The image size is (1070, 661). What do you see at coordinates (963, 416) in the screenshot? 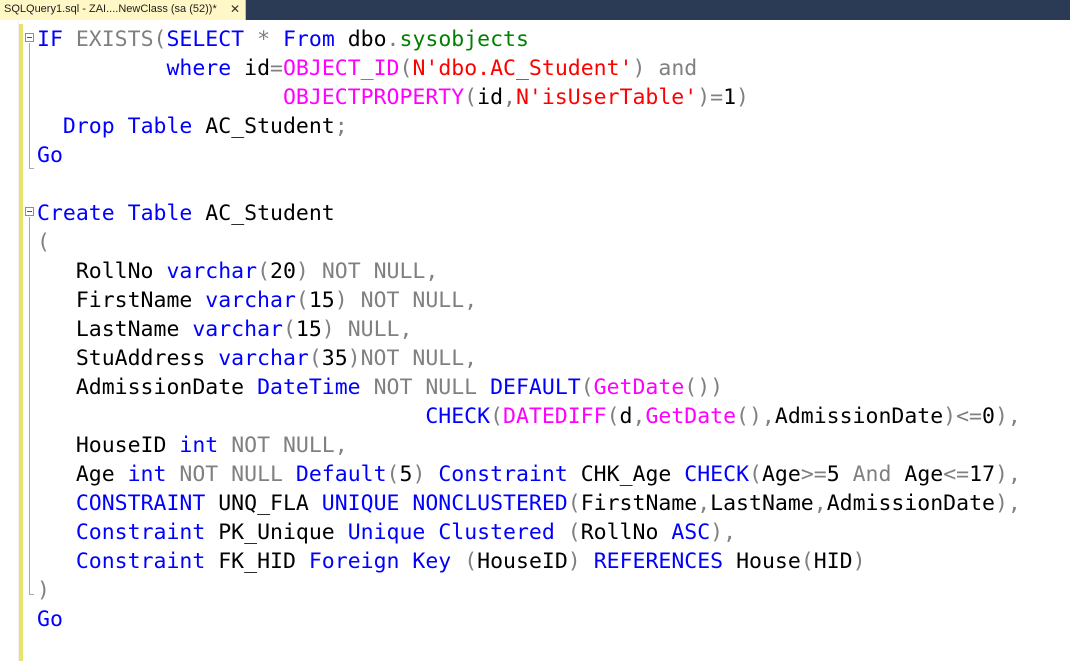
I see `sql-operator: )<=` at bounding box center [963, 416].